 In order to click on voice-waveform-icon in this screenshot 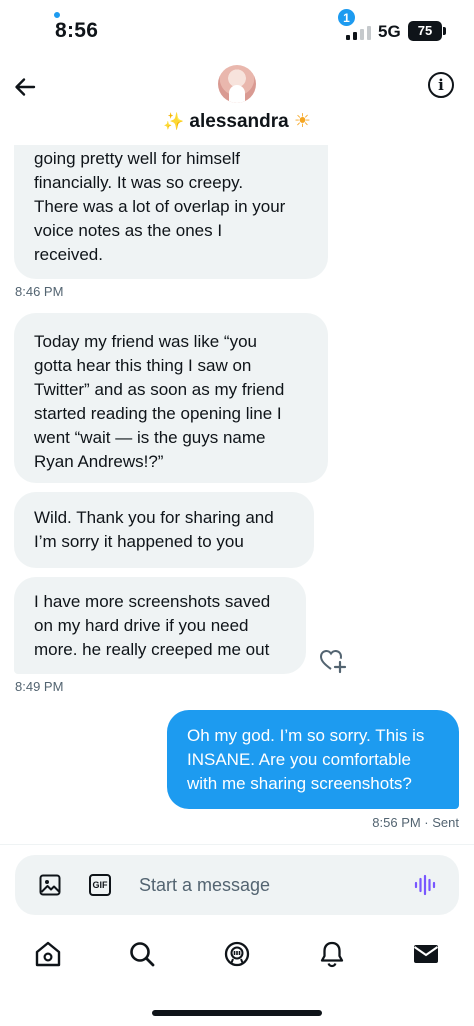, I will do `click(425, 885)`.